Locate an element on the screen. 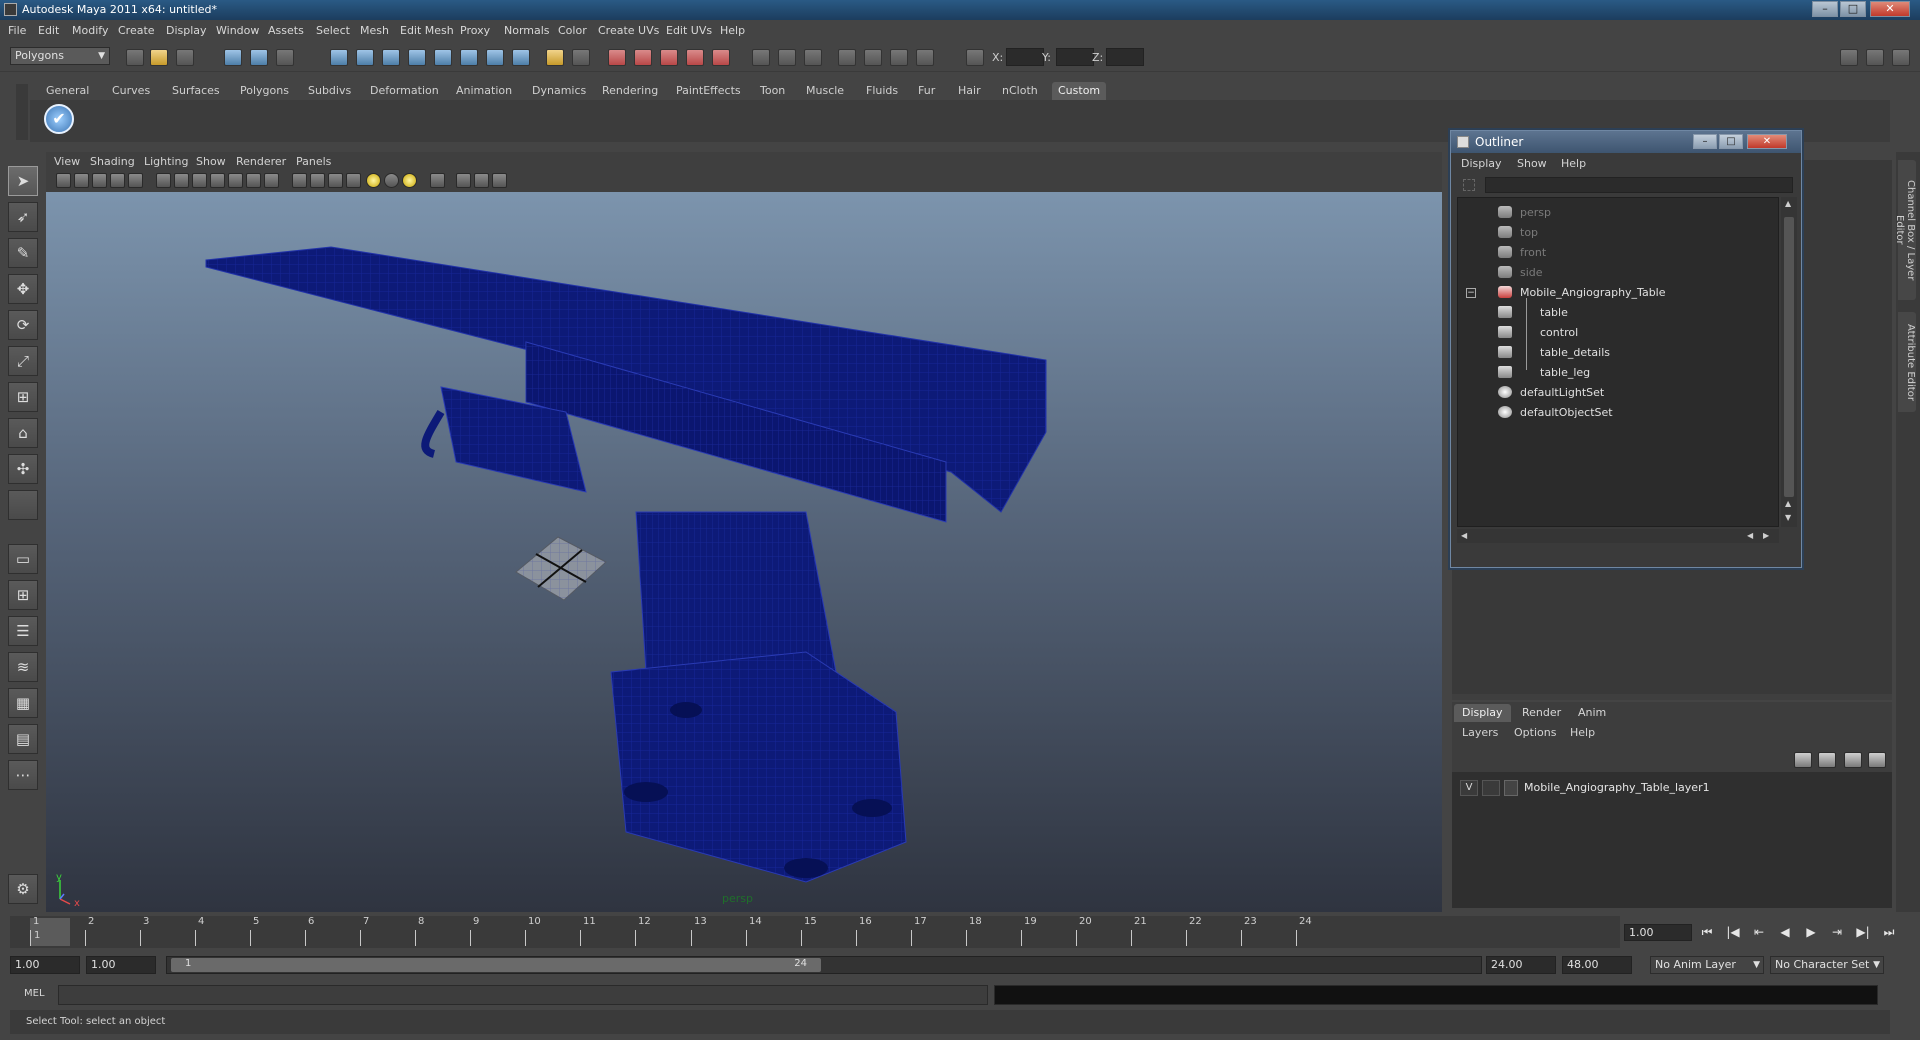 Image resolution: width=1920 pixels, height=1040 pixels. panel-menu-renderer: Renderer is located at coordinates (261, 161).